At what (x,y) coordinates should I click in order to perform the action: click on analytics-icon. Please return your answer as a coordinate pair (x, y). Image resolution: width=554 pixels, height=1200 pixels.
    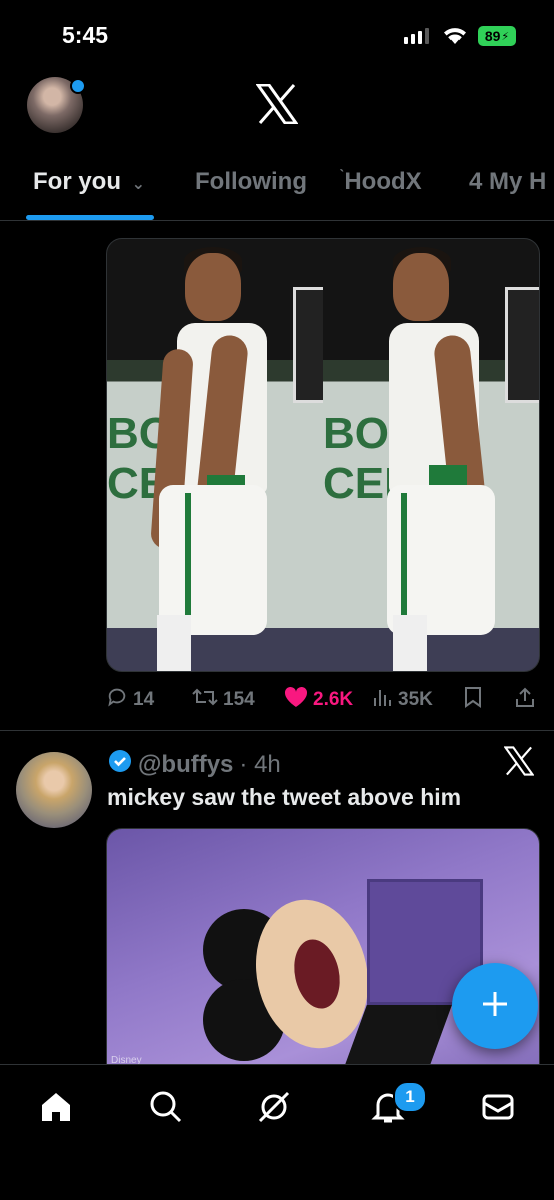
    Looking at the image, I should click on (383, 700).